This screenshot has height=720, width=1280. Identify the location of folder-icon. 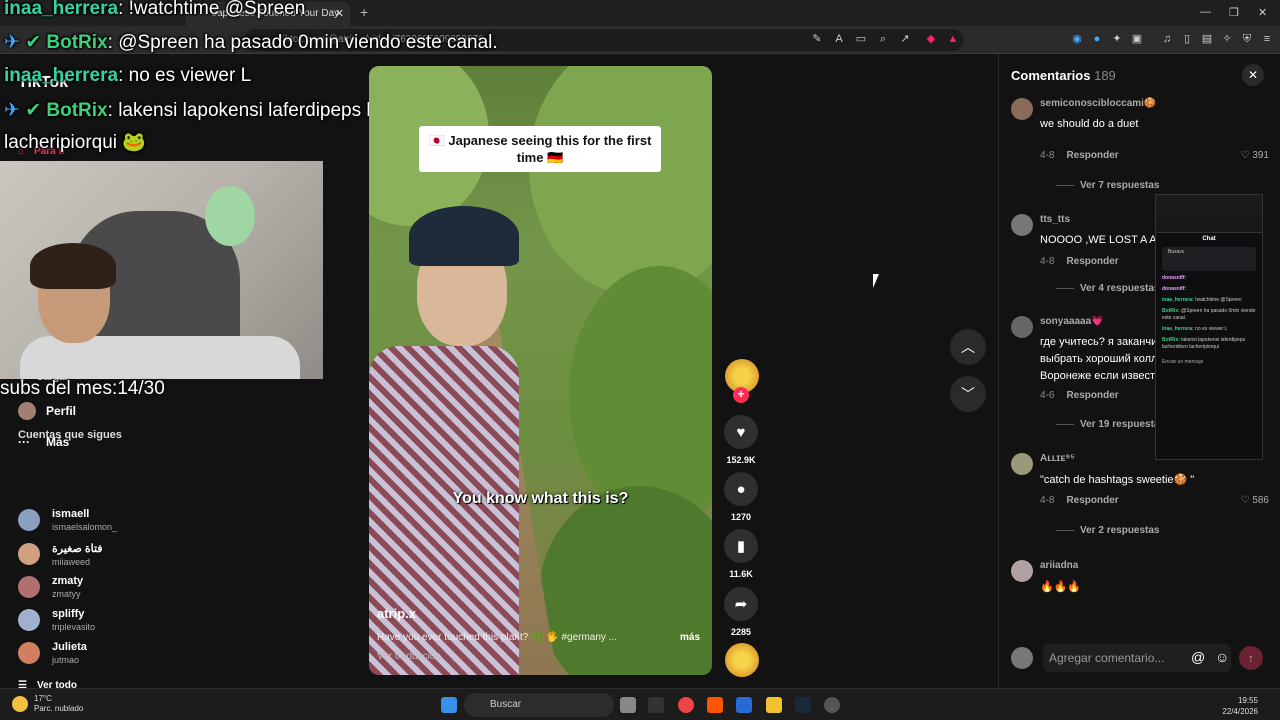
(774, 705).